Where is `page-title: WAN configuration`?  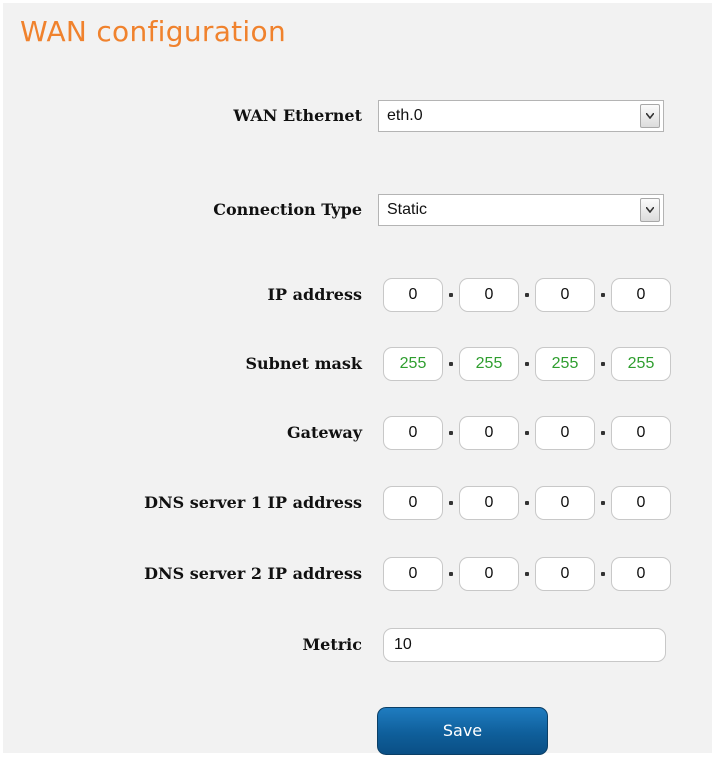
page-title: WAN configuration is located at coordinates (153, 31).